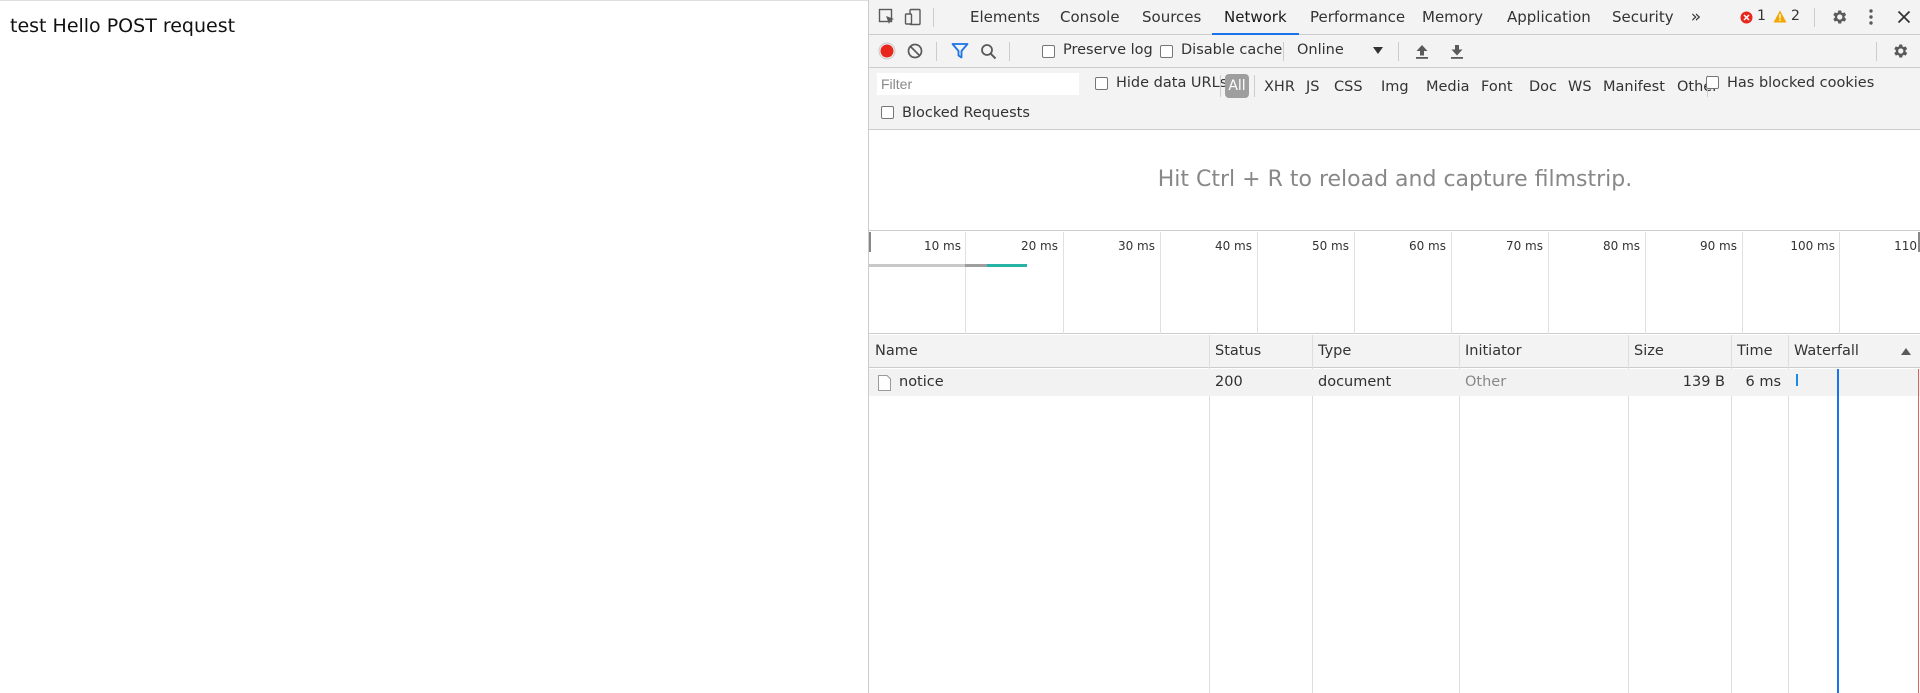 This screenshot has height=693, width=1920. Describe the element at coordinates (1320, 50) in the screenshot. I see `throttling-select: Online` at that location.